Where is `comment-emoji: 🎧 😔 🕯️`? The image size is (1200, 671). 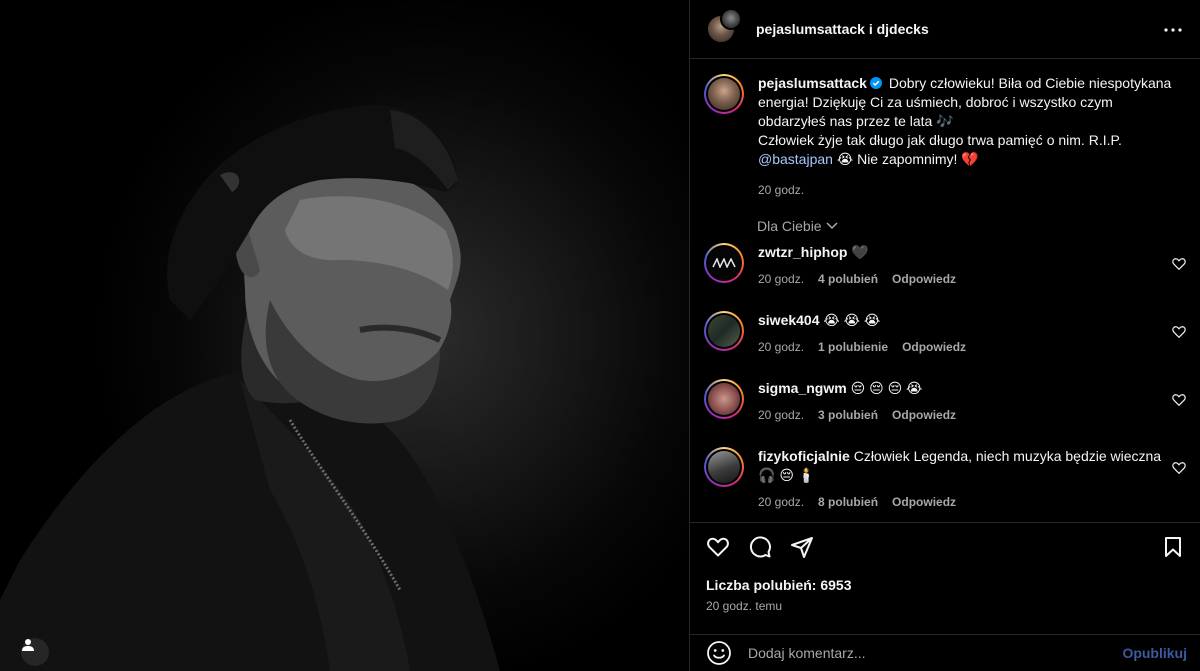
comment-emoji: 🎧 😔 🕯️ is located at coordinates (787, 475).